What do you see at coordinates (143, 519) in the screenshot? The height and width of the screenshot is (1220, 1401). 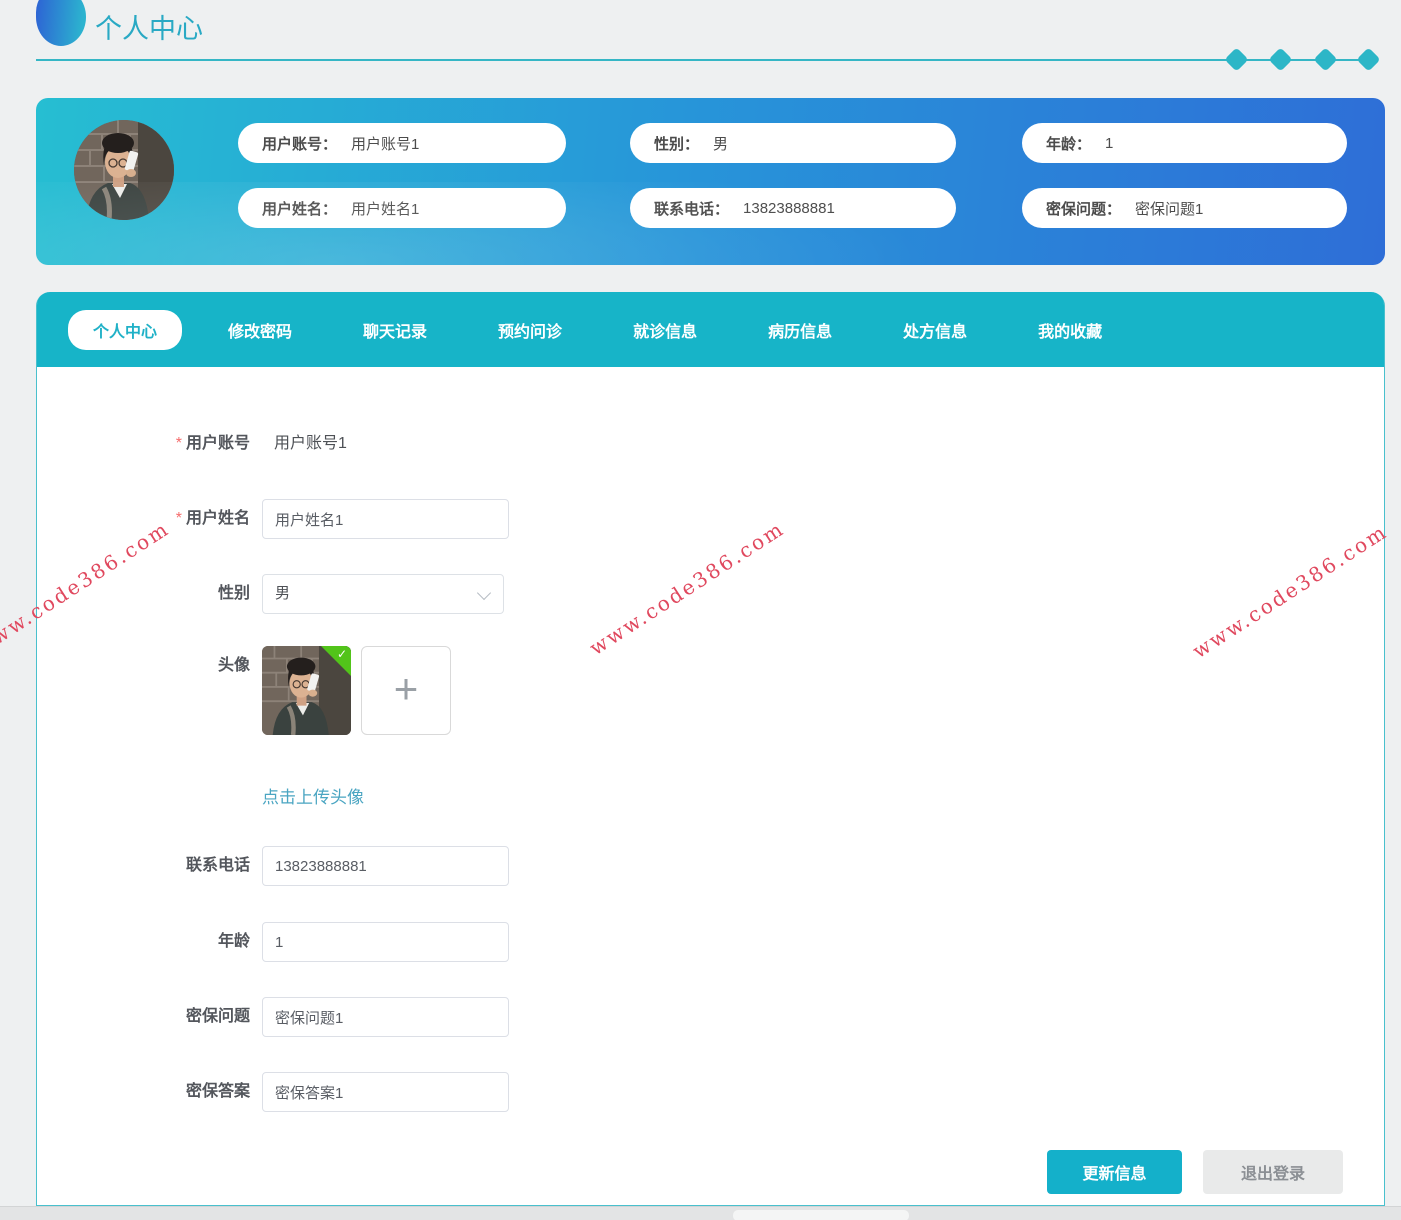 I see `name-label: * 用户姓名` at bounding box center [143, 519].